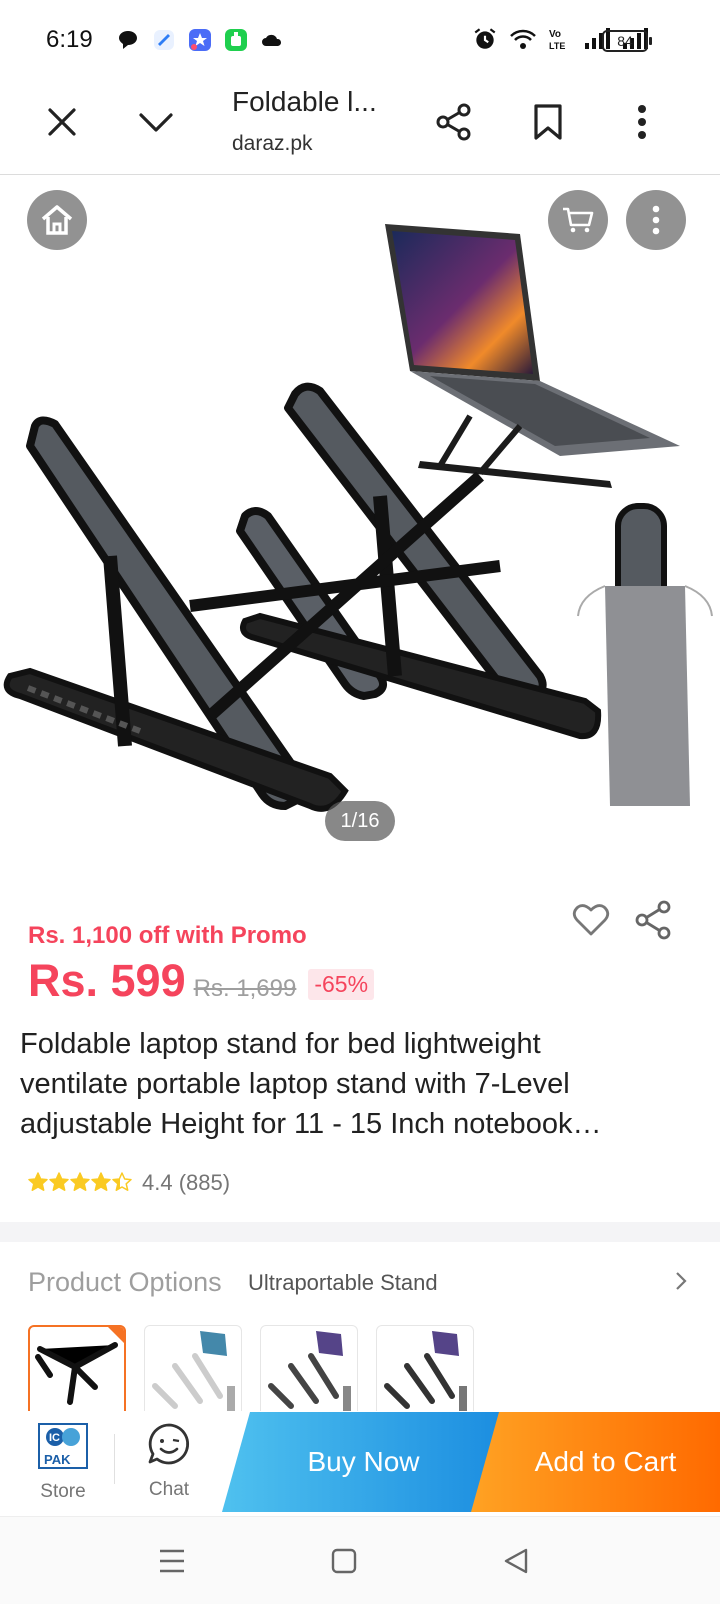  What do you see at coordinates (645, 654) in the screenshot?
I see `pouch-illustration` at bounding box center [645, 654].